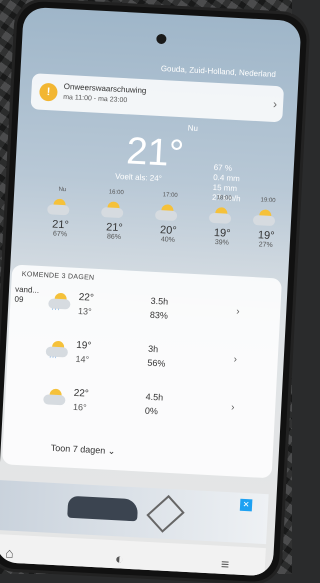 The image size is (320, 583). I want to click on location: Gouda, Zuid-Holland, Nederland, so click(219, 71).